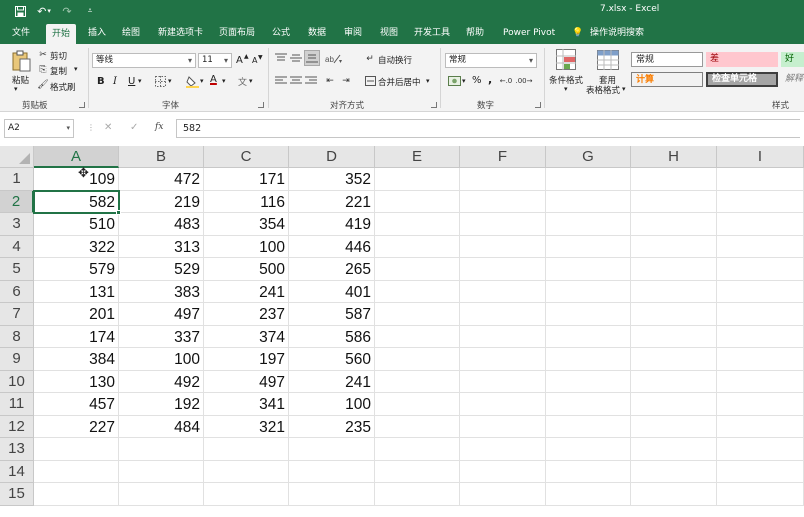 Image resolution: width=804 pixels, height=517 pixels. What do you see at coordinates (674, 404) in the screenshot?
I see `cell-h11` at bounding box center [674, 404].